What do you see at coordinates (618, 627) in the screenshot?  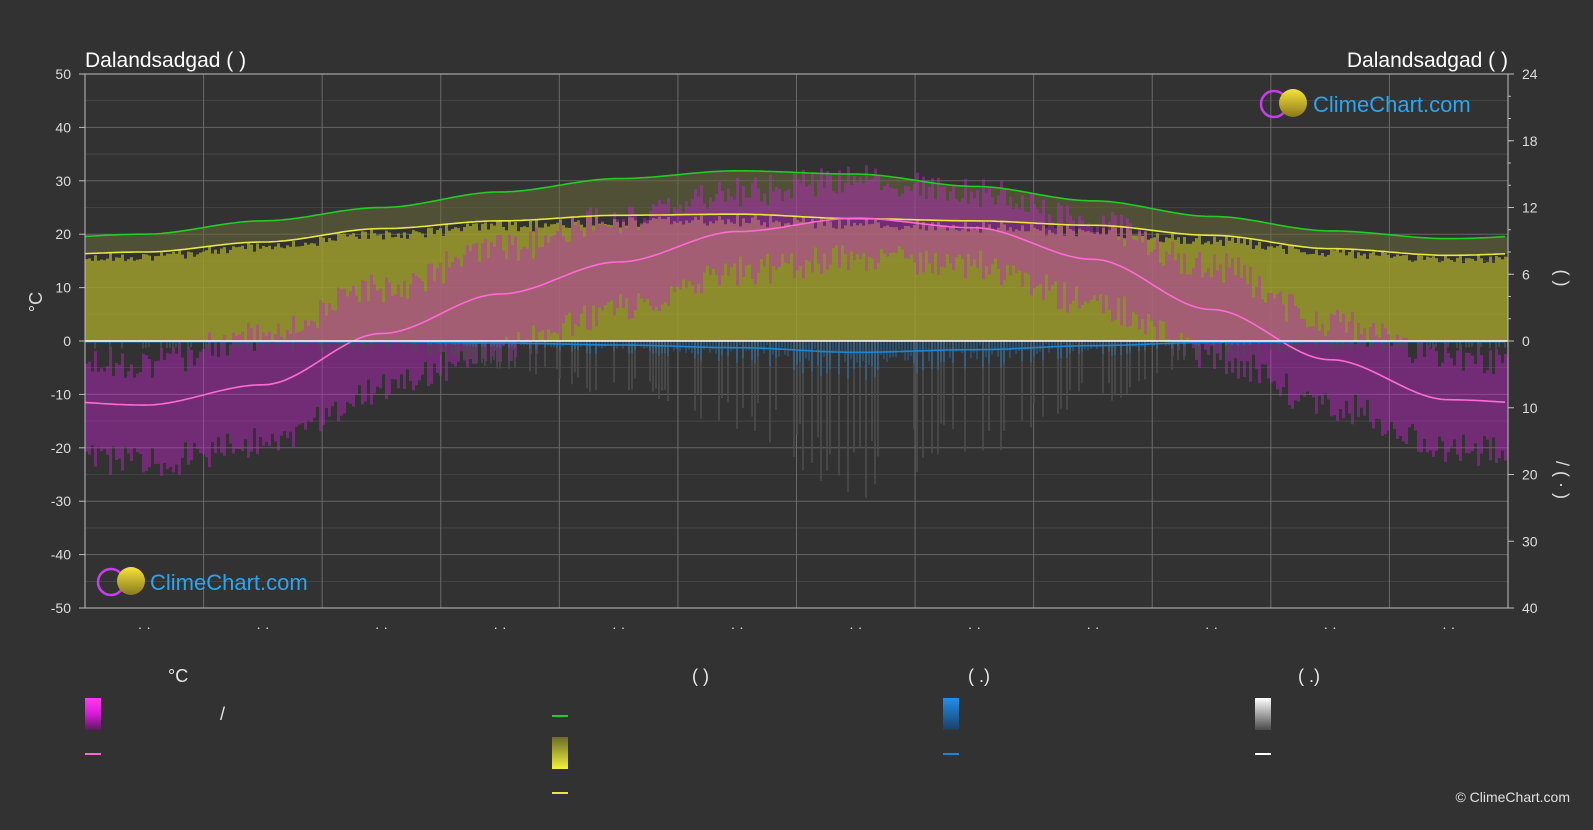 I see `x-tick-month: · ·` at bounding box center [618, 627].